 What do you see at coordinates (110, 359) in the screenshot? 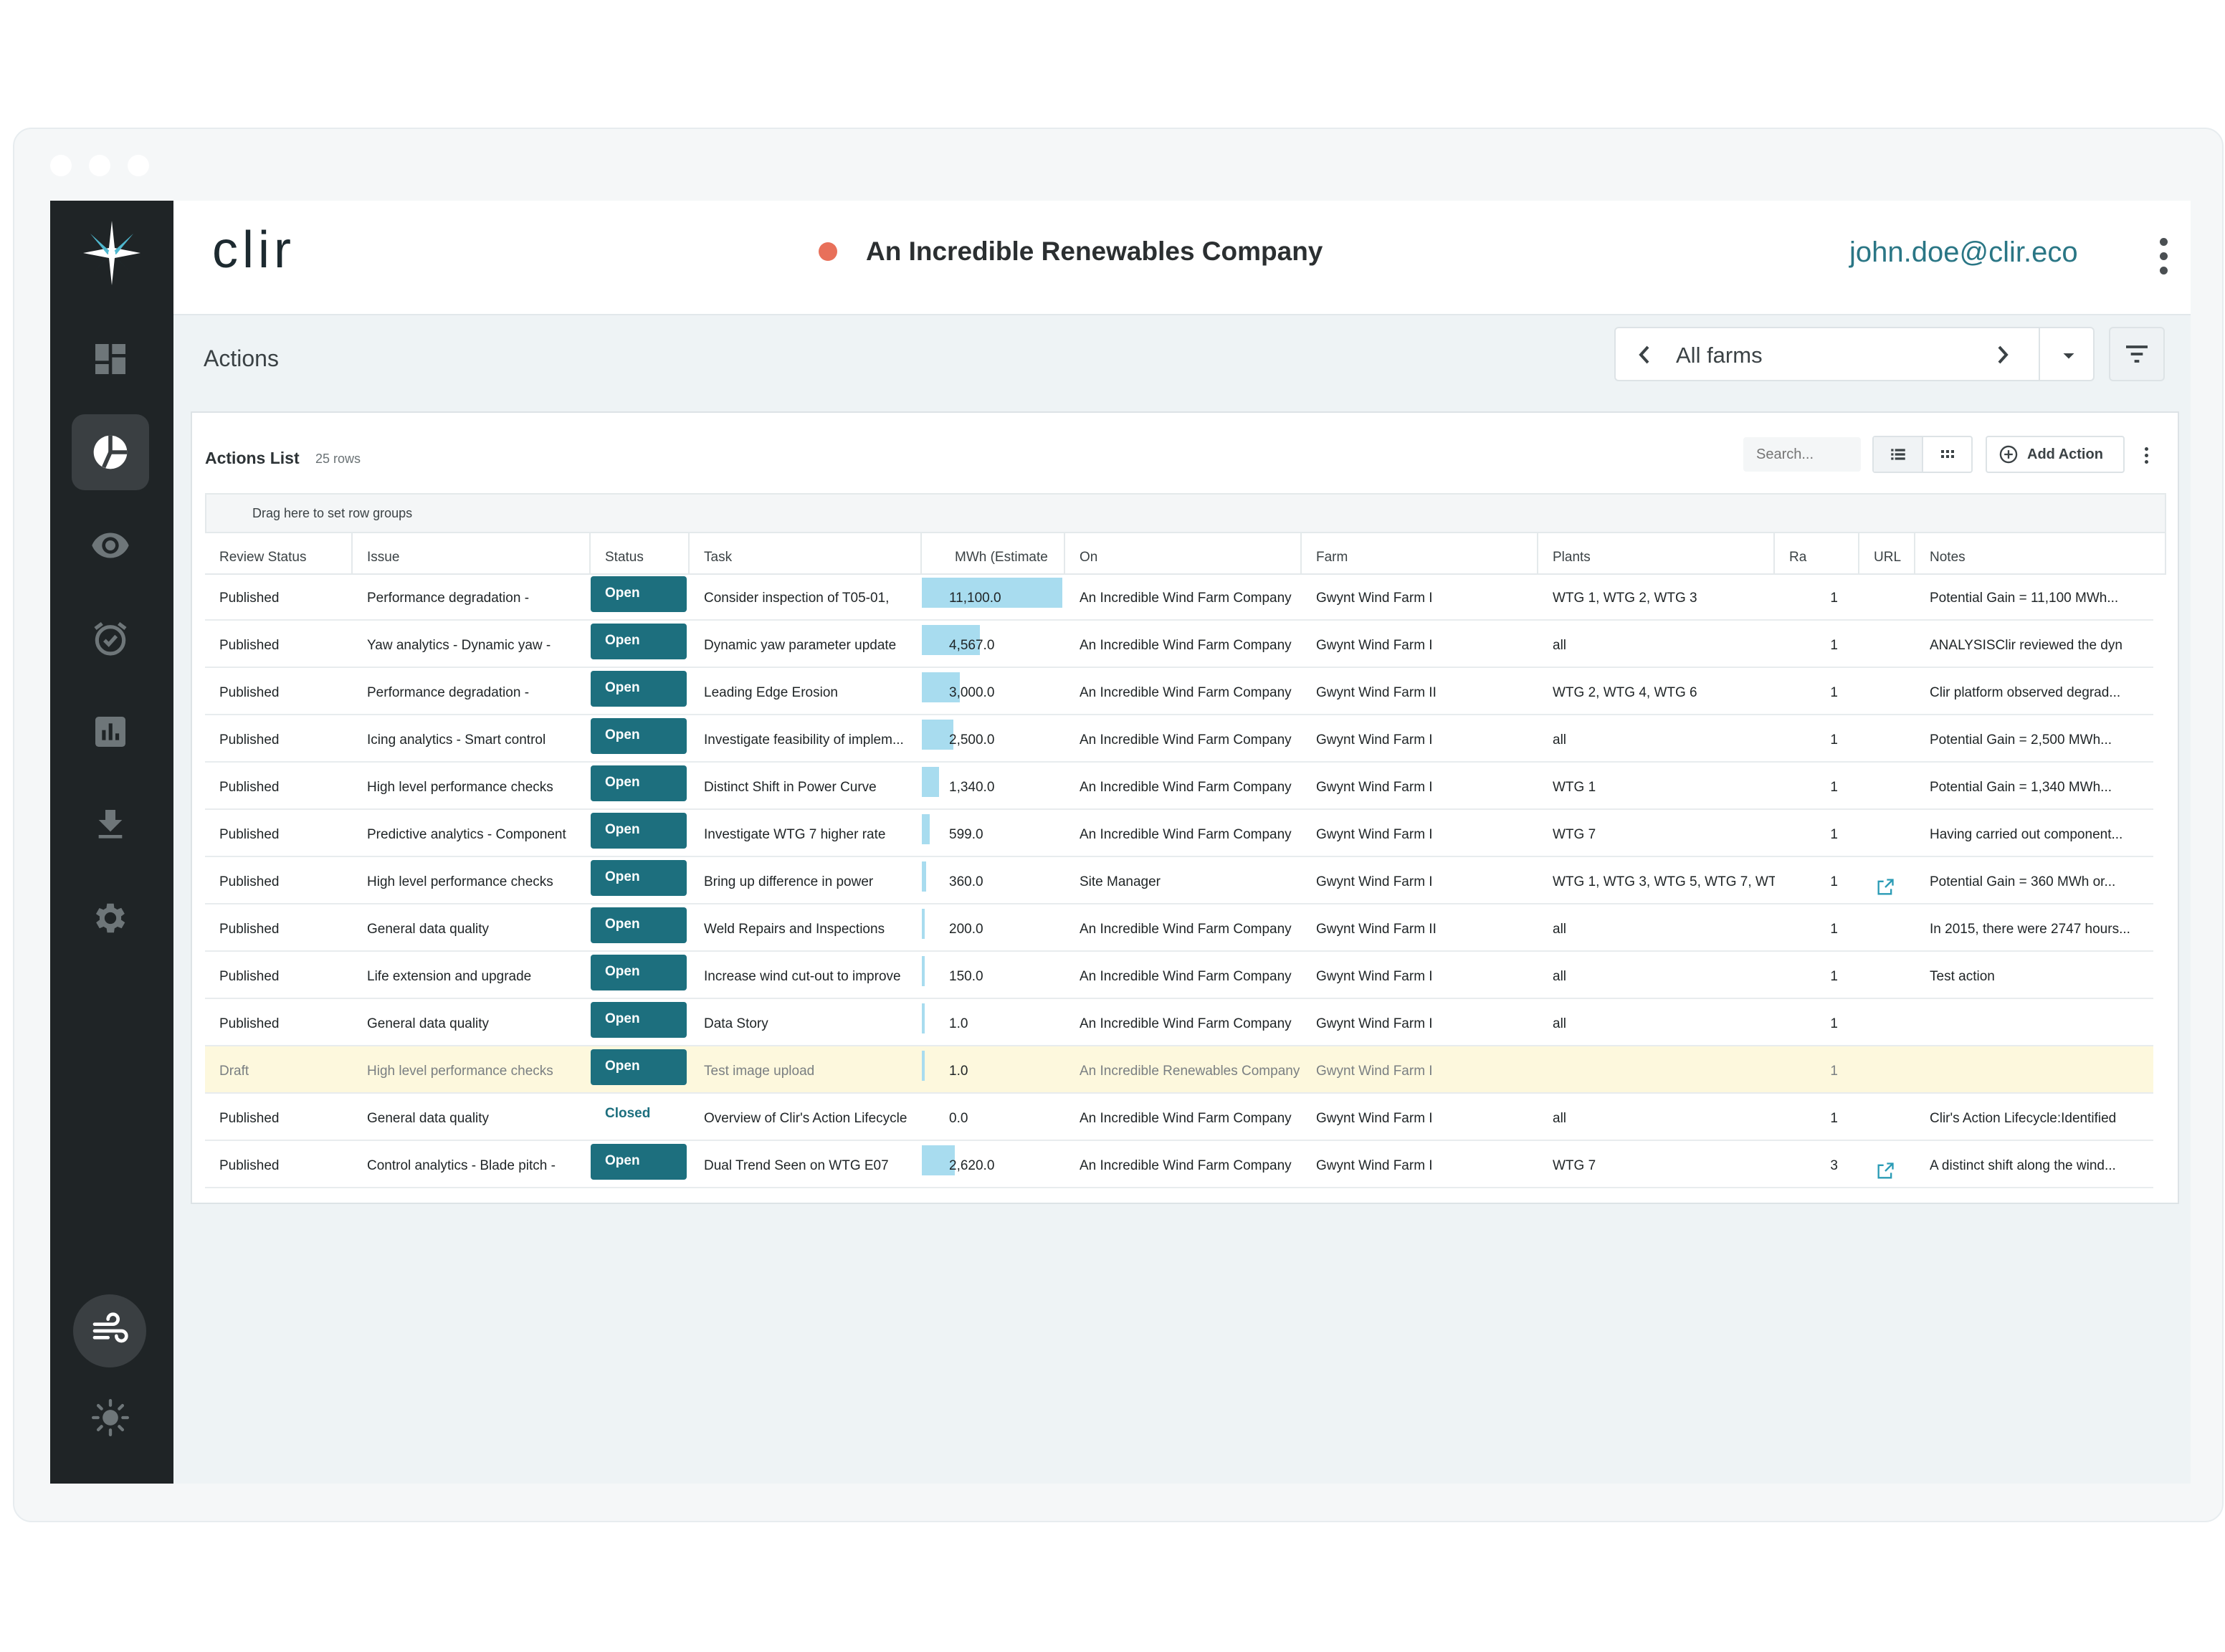
I see `sidebar-item-dashboard` at bounding box center [110, 359].